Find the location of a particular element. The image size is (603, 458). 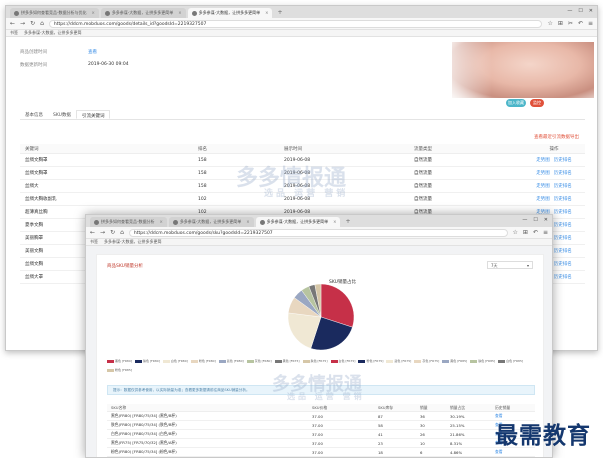

legend-item: 蓝色 [FR80] is located at coordinates (231, 361).